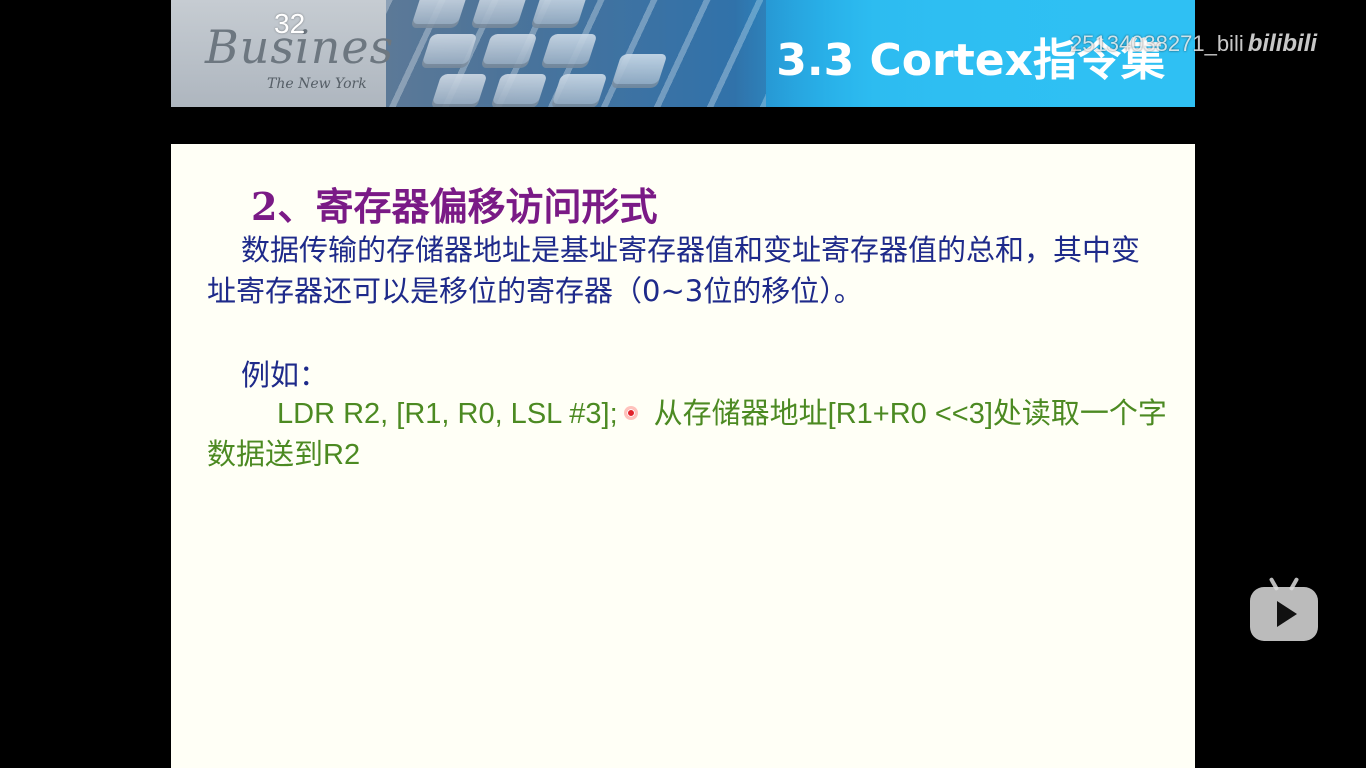 This screenshot has width=1366, height=768. Describe the element at coordinates (454, 206) in the screenshot. I see `slide-heading: 2、寄存器偏移访问形式` at that location.